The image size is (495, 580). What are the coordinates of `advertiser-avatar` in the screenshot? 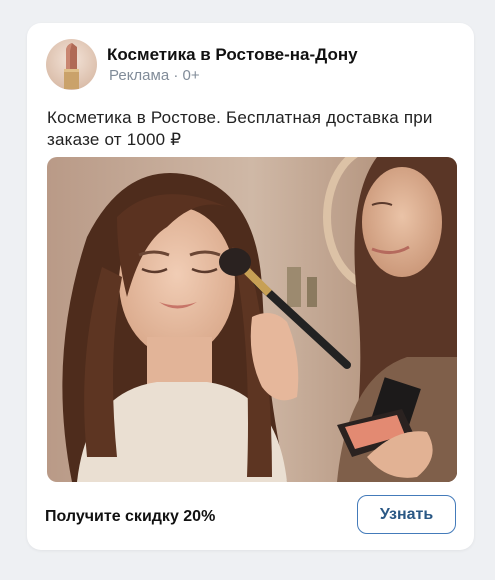 It's located at (71, 64).